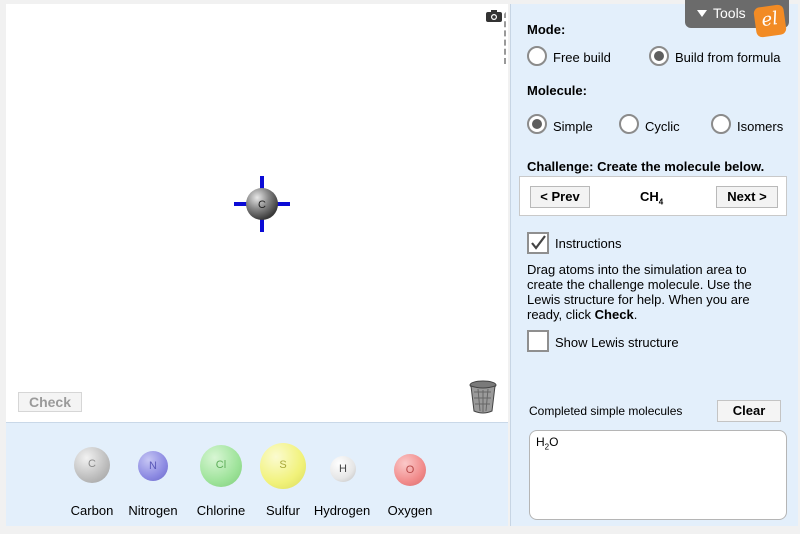  I want to click on completed-molecules-label: Completed simple molecules, so click(606, 411).